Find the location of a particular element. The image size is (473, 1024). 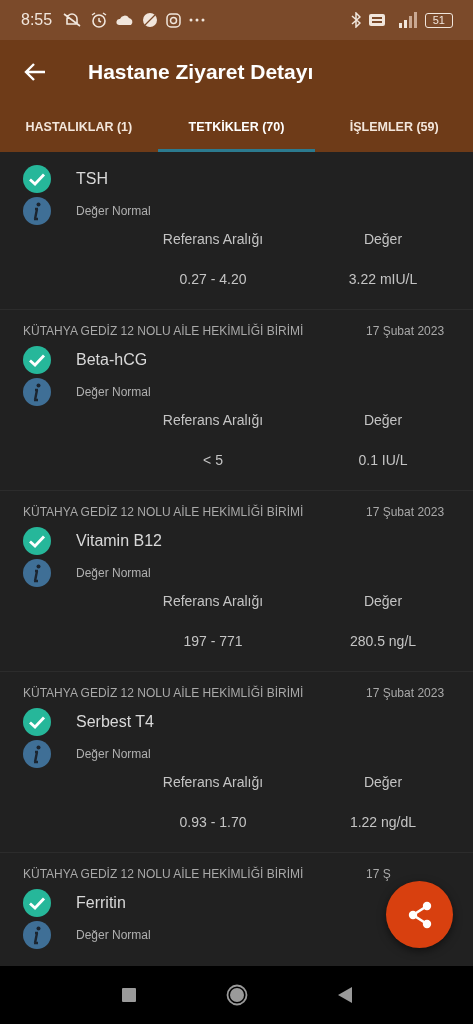

circle-app-icon is located at coordinates (150, 20).